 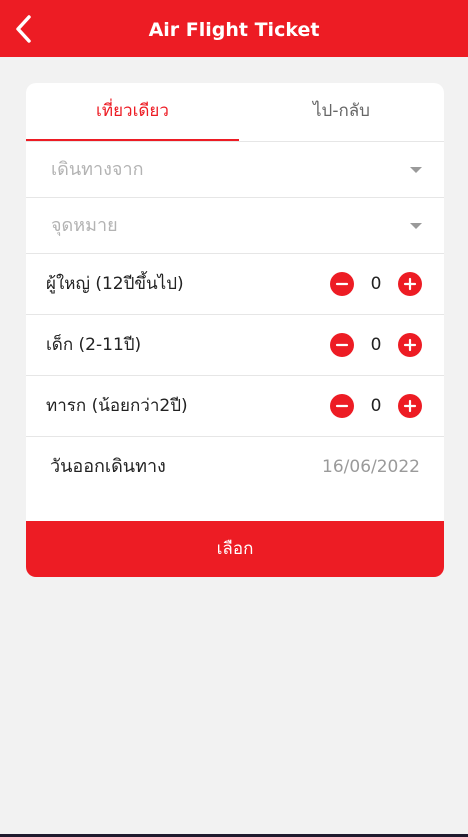 I want to click on infant-count: 0, so click(x=376, y=406).